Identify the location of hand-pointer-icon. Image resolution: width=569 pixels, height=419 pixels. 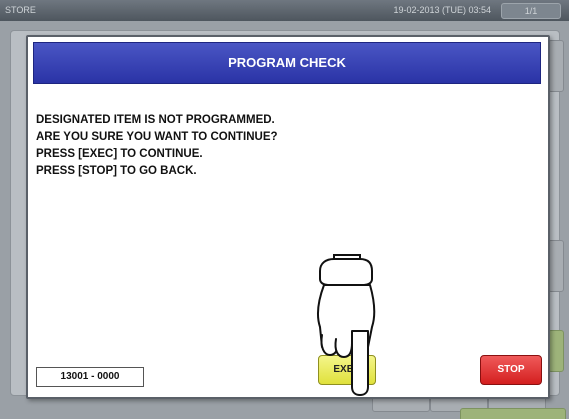
(346, 325).